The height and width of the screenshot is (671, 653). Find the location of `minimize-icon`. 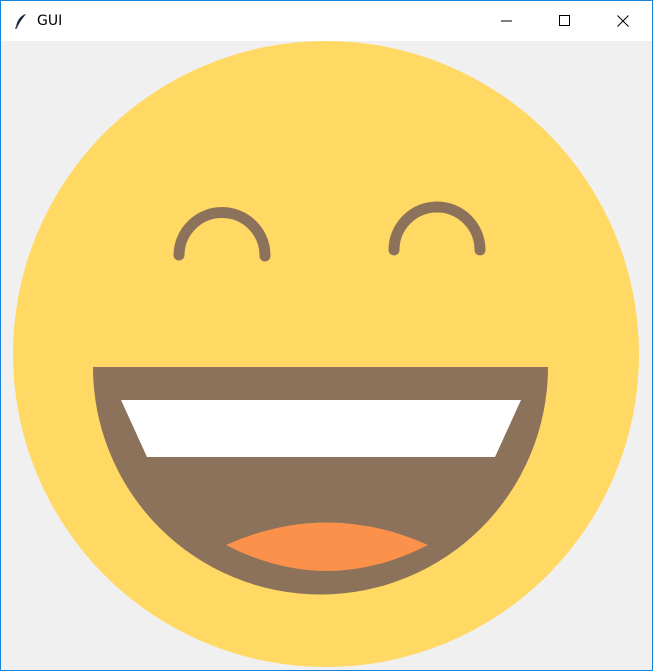

minimize-icon is located at coordinates (506, 21).